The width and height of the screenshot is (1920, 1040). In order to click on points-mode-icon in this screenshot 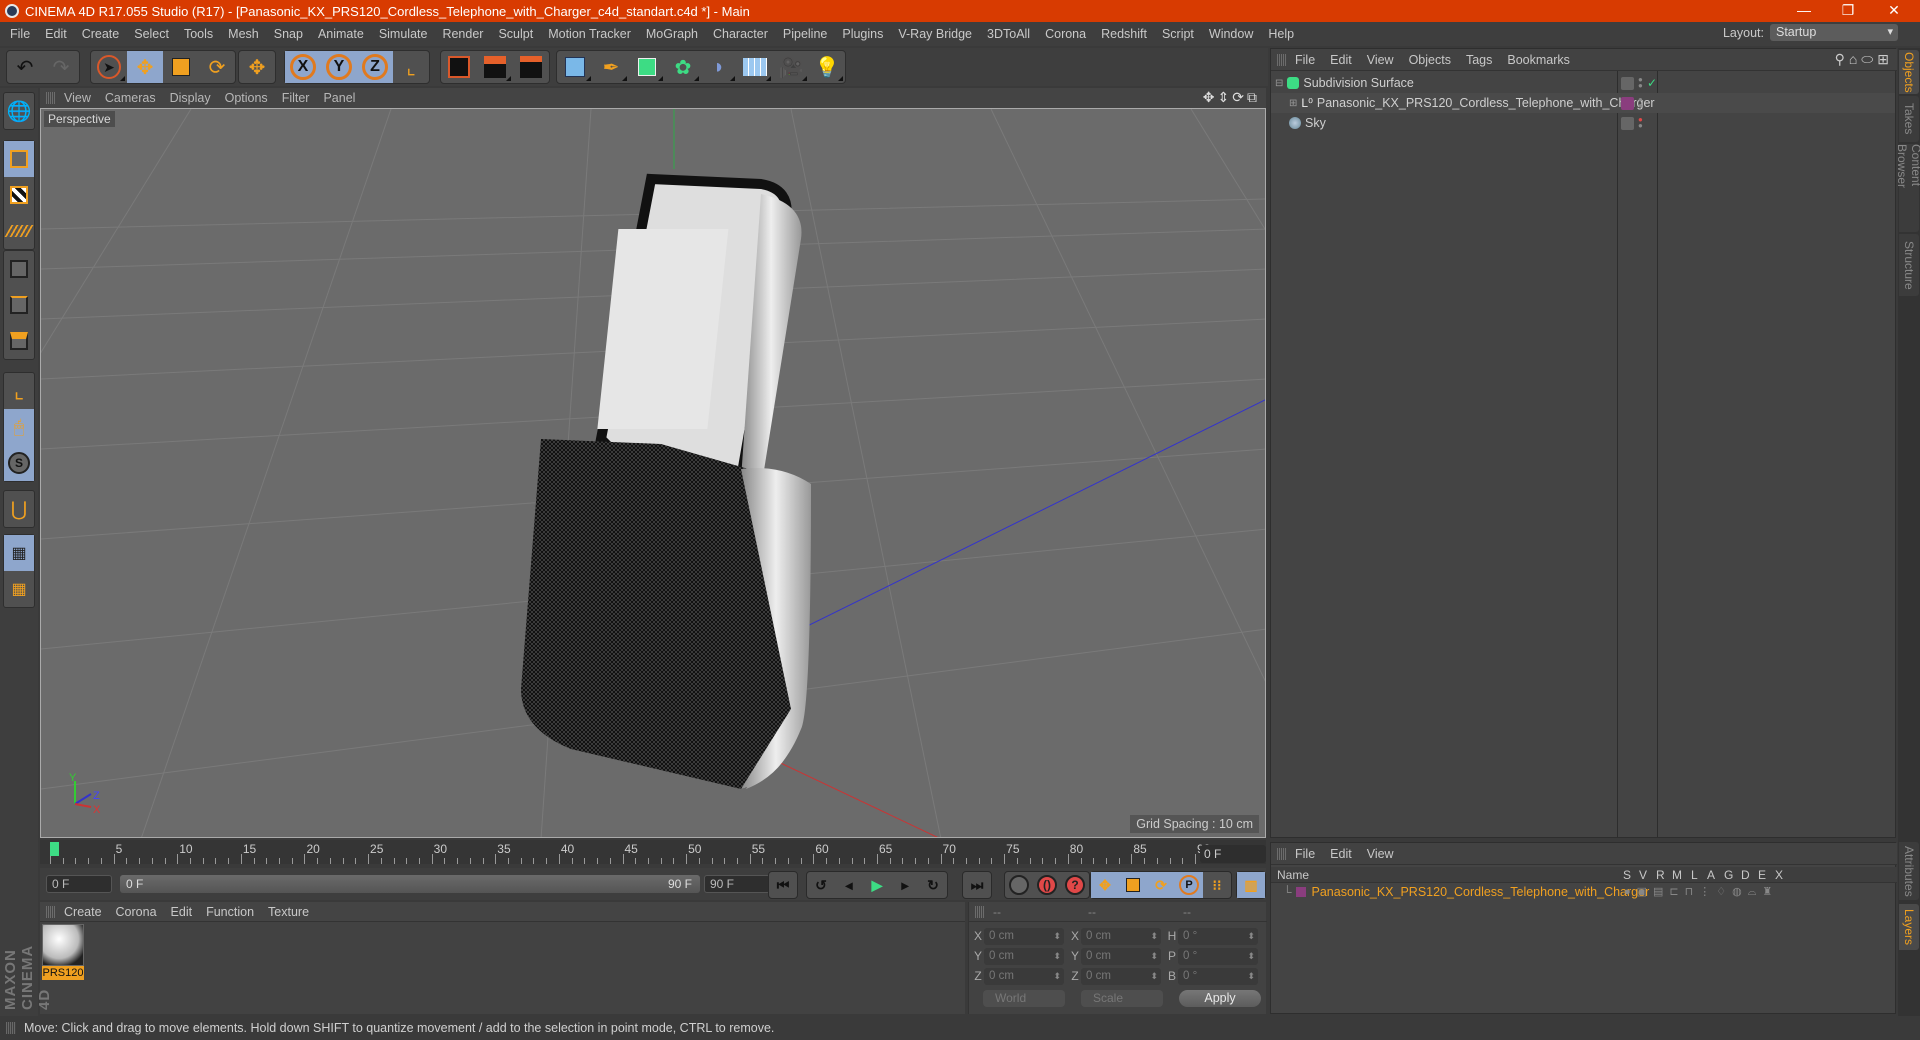, I will do `click(19, 269)`.